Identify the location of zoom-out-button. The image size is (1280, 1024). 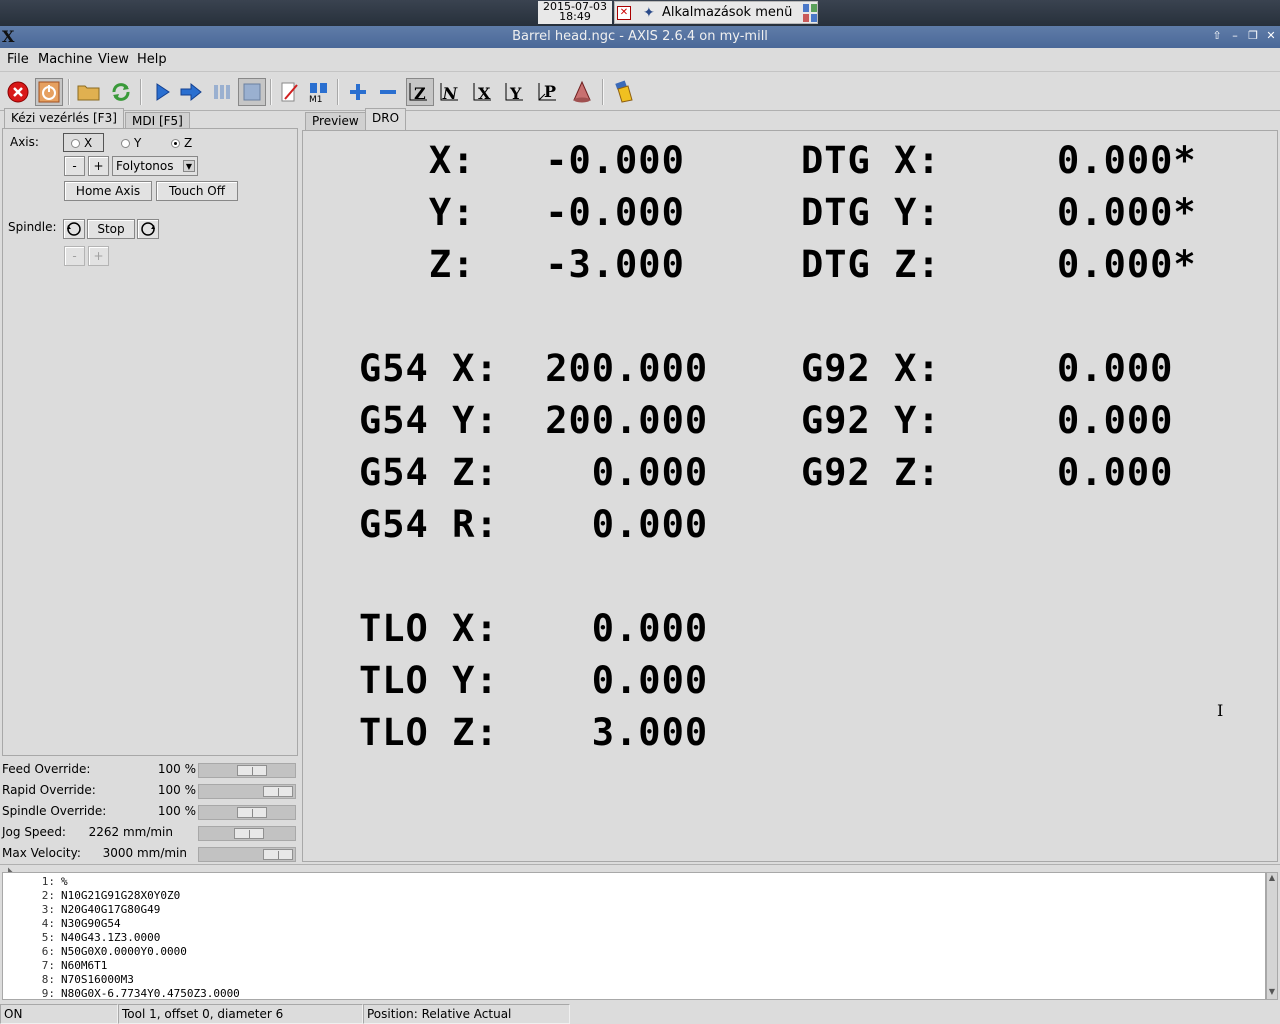
(388, 92).